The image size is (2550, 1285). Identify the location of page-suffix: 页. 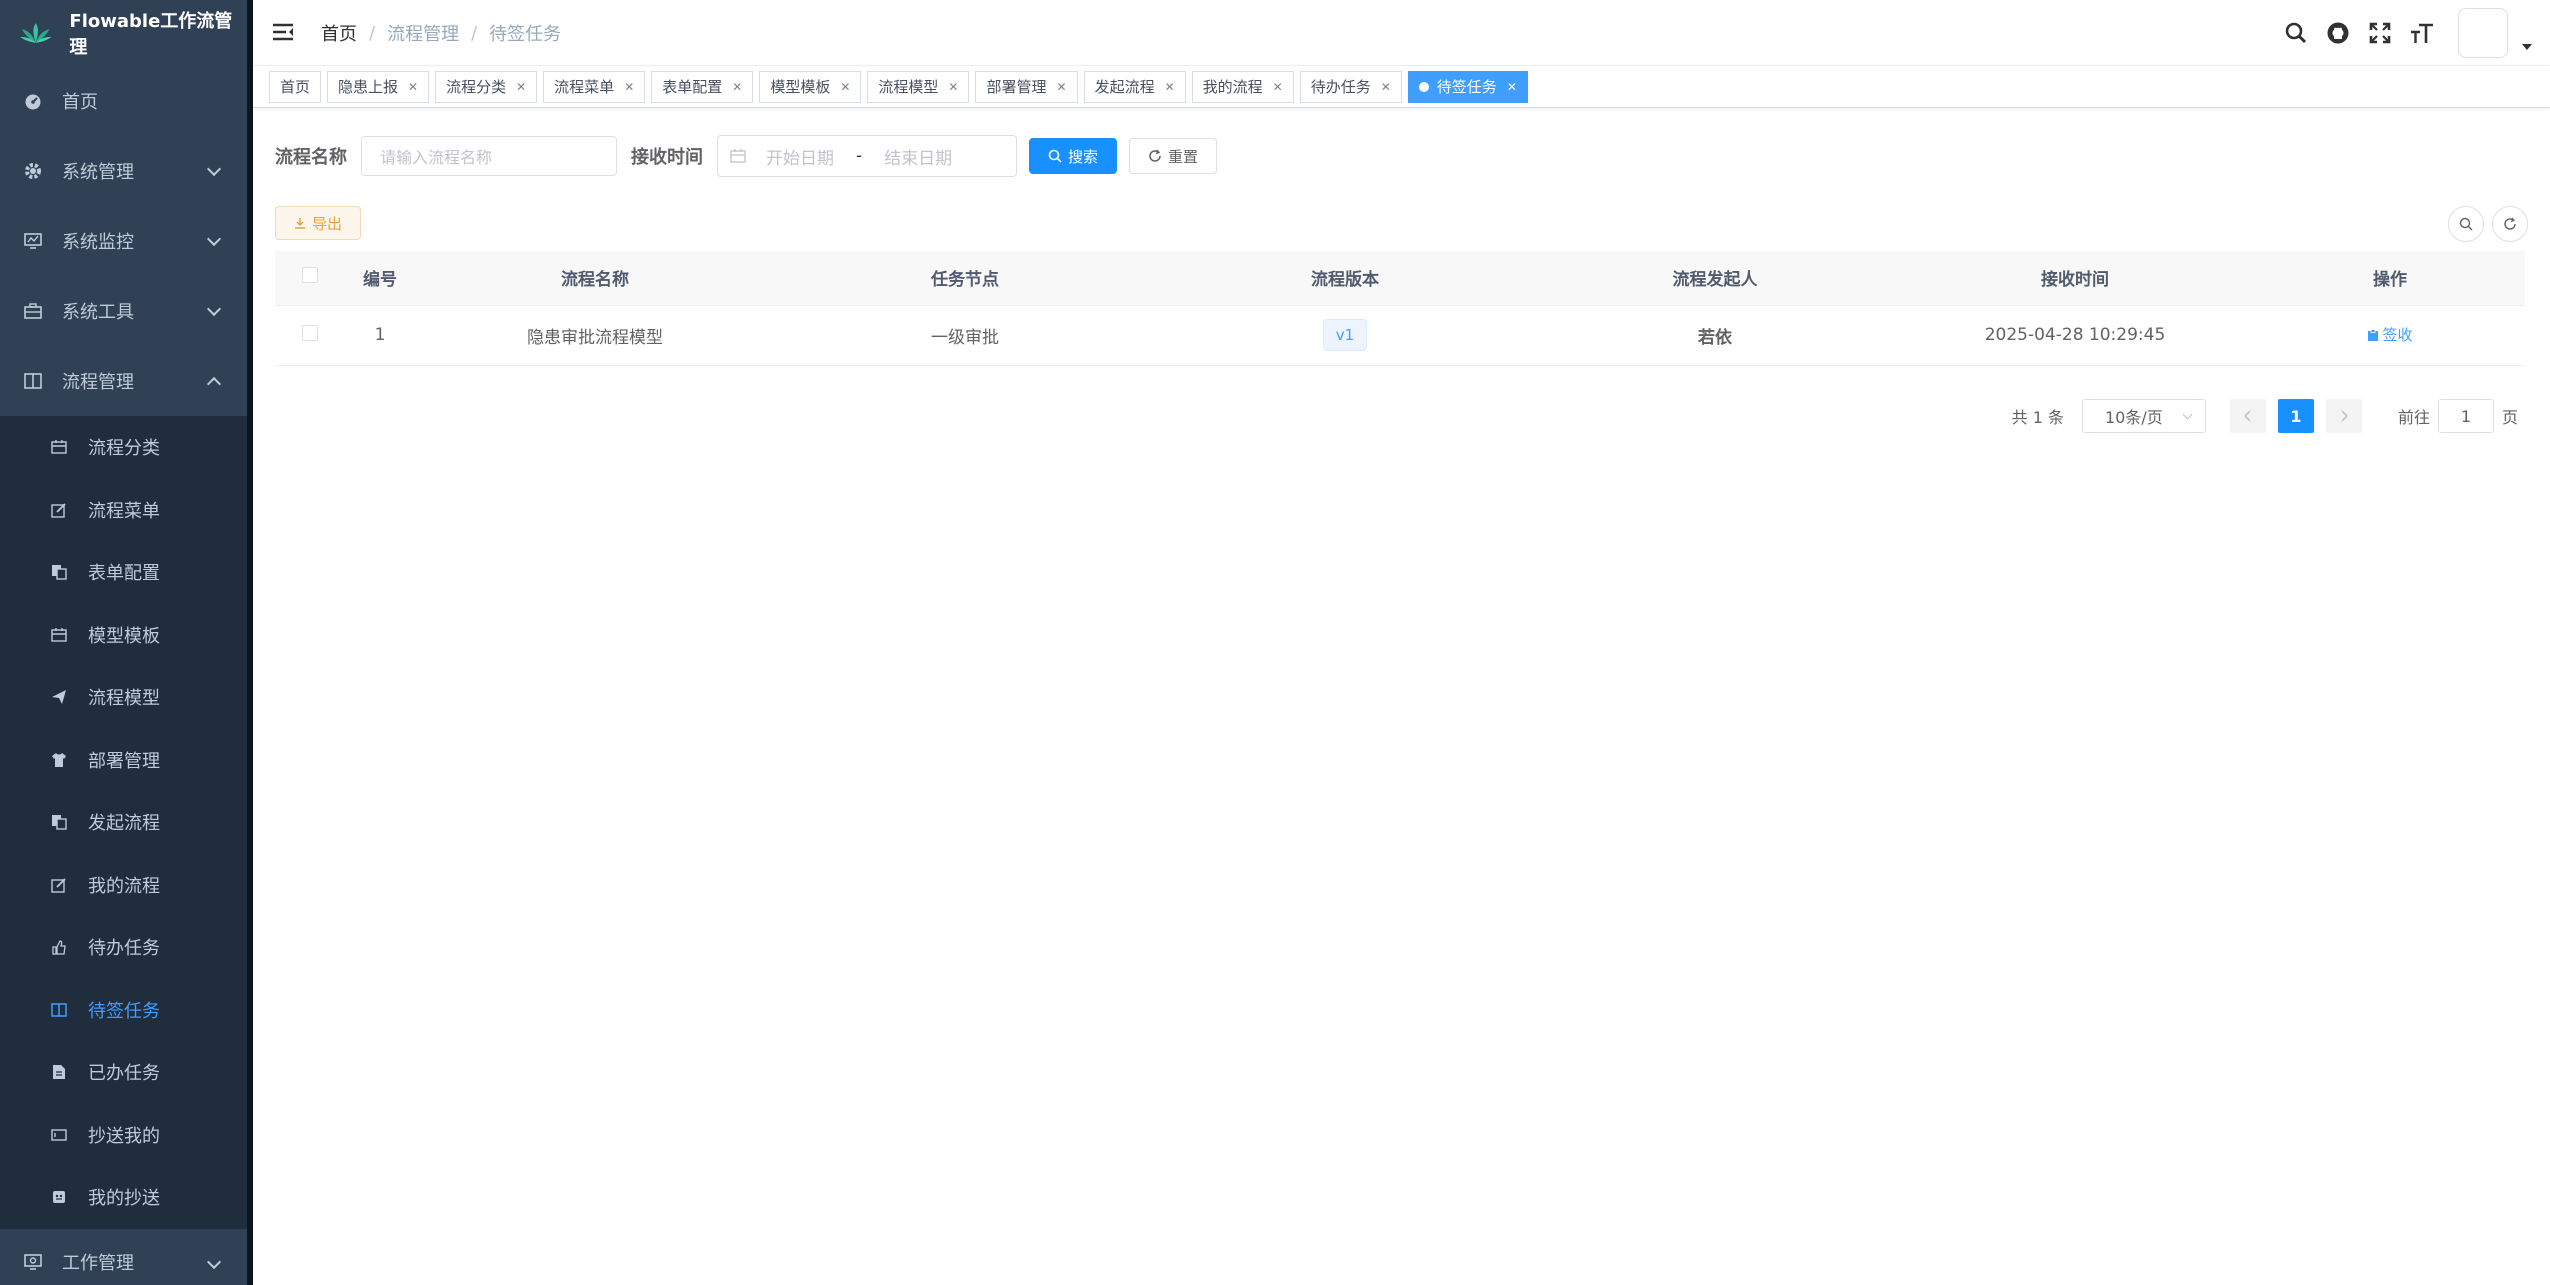
(2509, 417).